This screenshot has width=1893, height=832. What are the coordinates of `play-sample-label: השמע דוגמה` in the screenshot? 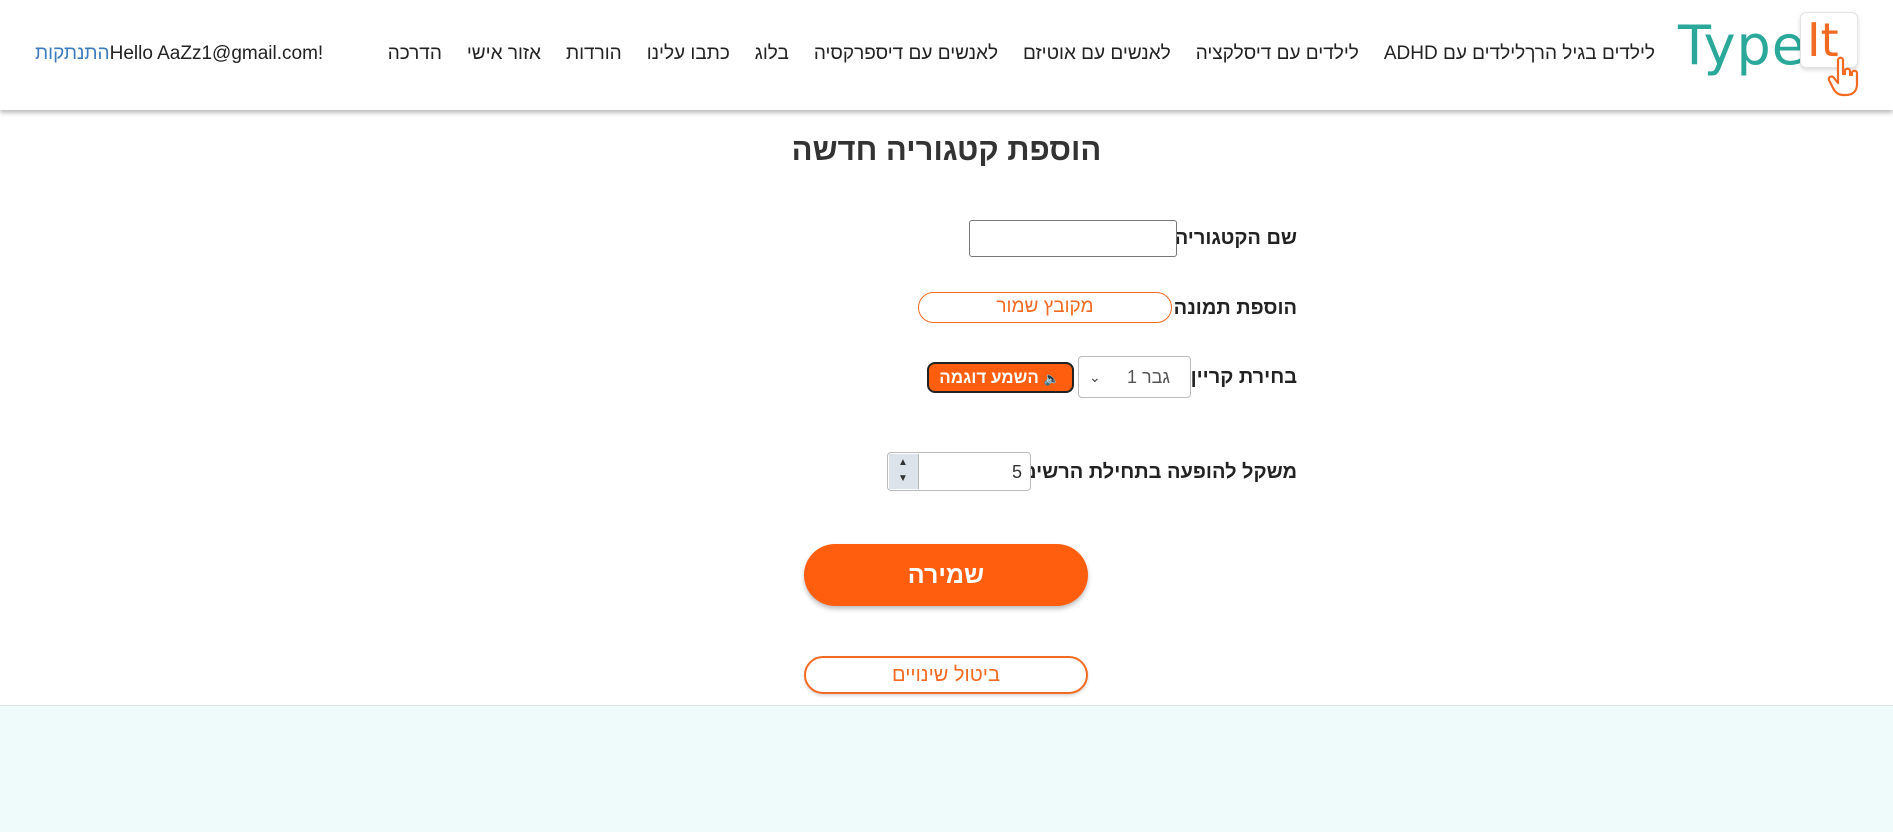 It's located at (989, 377).